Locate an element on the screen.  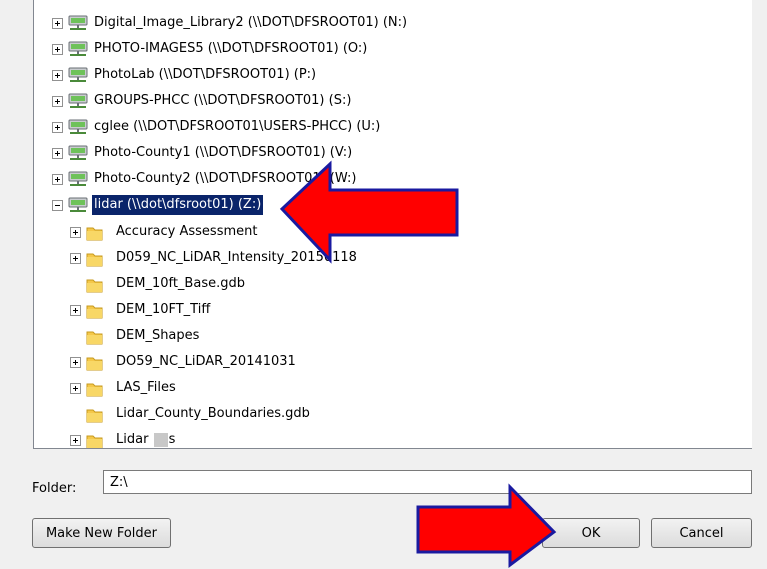
tree-item-folder: D059_NC_LiDAR_Intensity_20150118 is located at coordinates (214, 258).